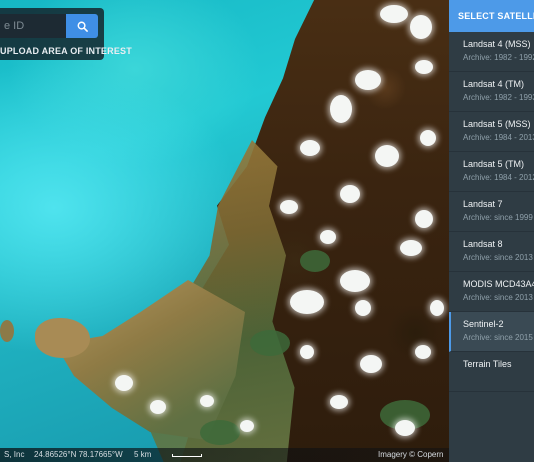  Describe the element at coordinates (498, 177) in the screenshot. I see `satellite-archive: Archive: 1984 - 2012` at that location.